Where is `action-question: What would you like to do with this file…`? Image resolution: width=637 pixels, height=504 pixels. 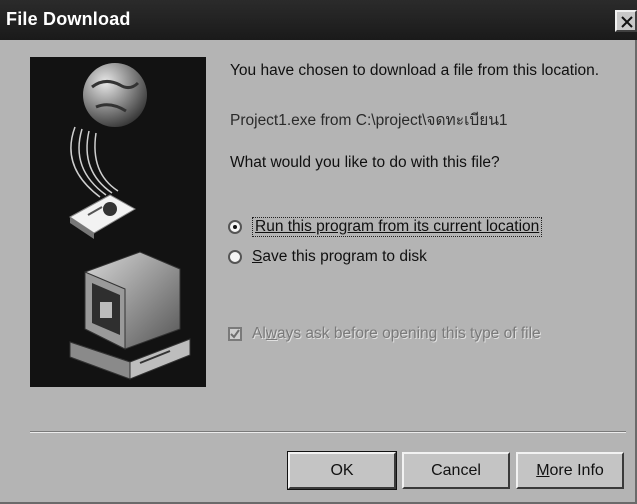 action-question: What would you like to do with this file… is located at coordinates (365, 162).